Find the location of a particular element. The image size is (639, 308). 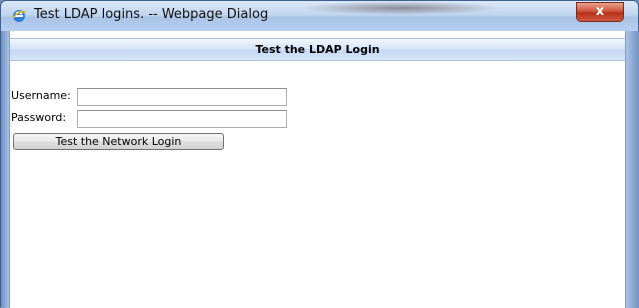

page-header: Test the LDAP Login is located at coordinates (317, 49).